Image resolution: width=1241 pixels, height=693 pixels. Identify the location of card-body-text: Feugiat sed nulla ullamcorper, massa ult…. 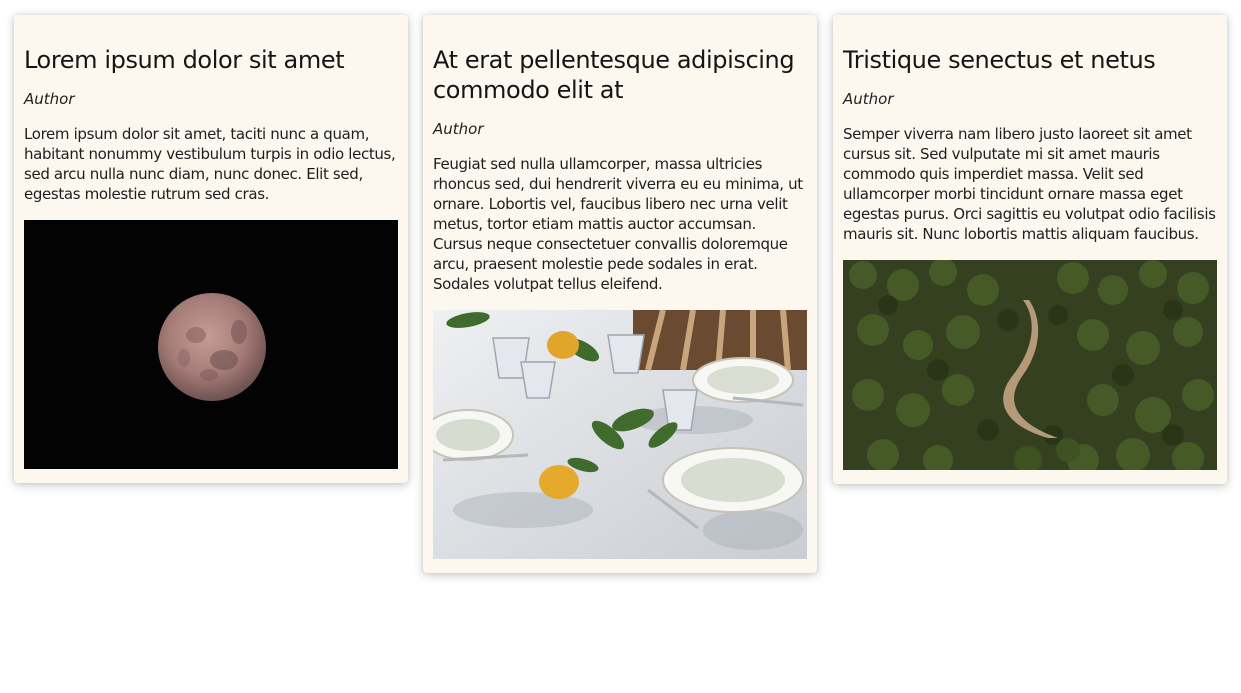
(618, 224).